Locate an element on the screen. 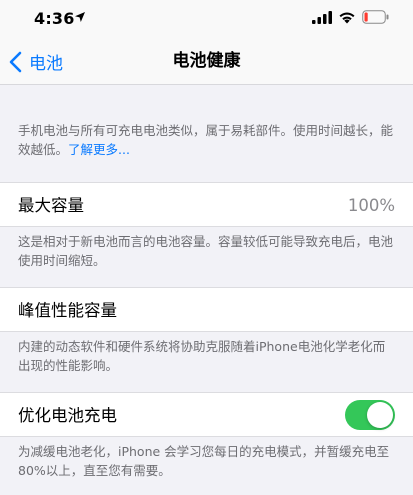 The height and width of the screenshot is (495, 413). navigation-bar: 电池健康 电池 is located at coordinates (206, 61).